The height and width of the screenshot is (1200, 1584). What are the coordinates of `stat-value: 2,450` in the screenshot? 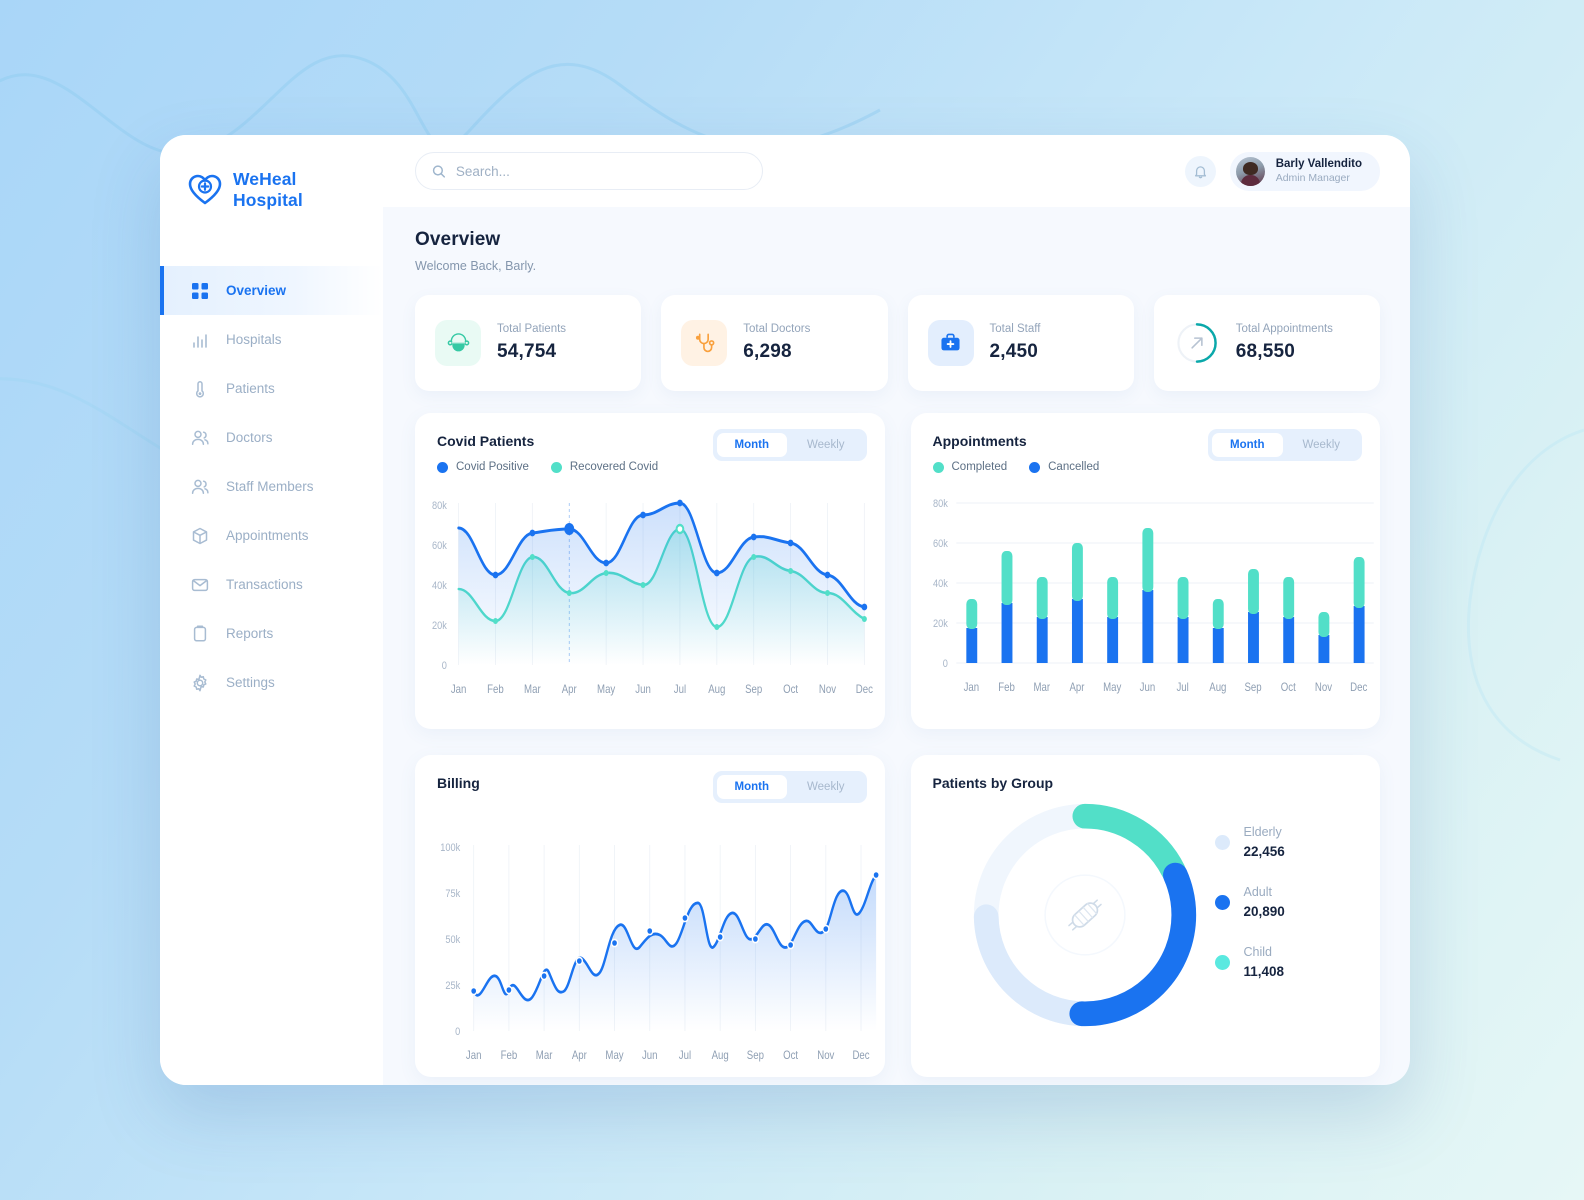 It's located at (1014, 351).